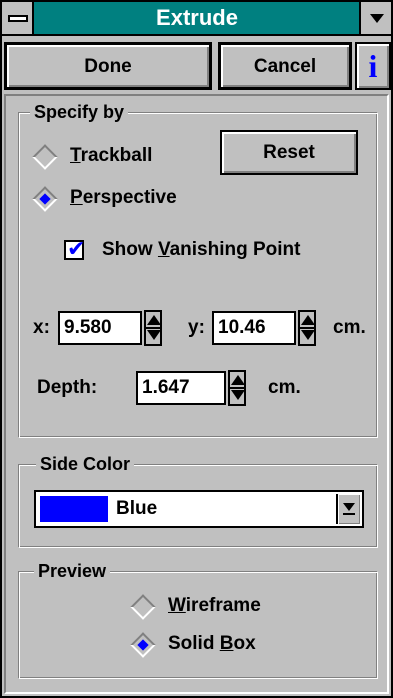 This screenshot has width=393, height=698. What do you see at coordinates (285, 66) in the screenshot?
I see `cancel-button: Cancel` at bounding box center [285, 66].